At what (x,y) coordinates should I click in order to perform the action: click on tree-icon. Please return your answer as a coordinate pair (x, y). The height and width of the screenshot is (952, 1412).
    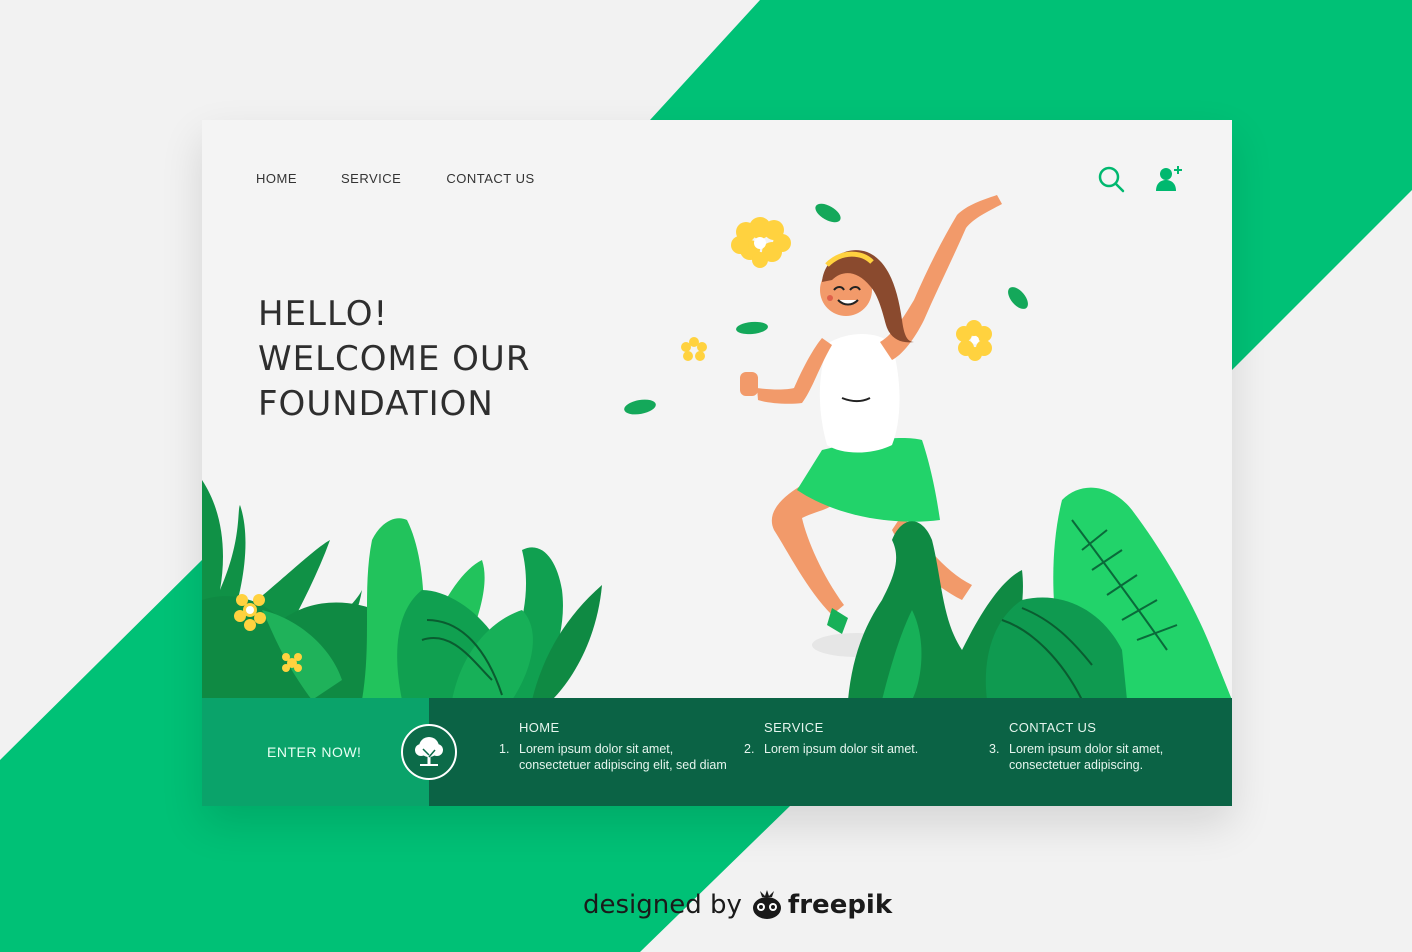
    Looking at the image, I should click on (429, 751).